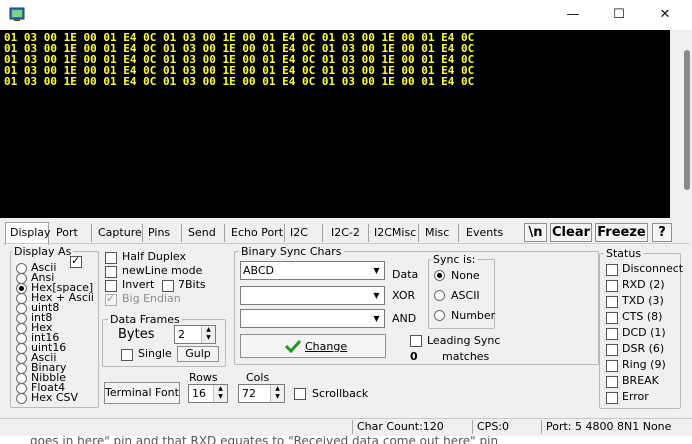 This screenshot has width=692, height=444. What do you see at coordinates (291, 251) in the screenshot?
I see `binary-sync-title: Binary Sync Chars` at bounding box center [291, 251].